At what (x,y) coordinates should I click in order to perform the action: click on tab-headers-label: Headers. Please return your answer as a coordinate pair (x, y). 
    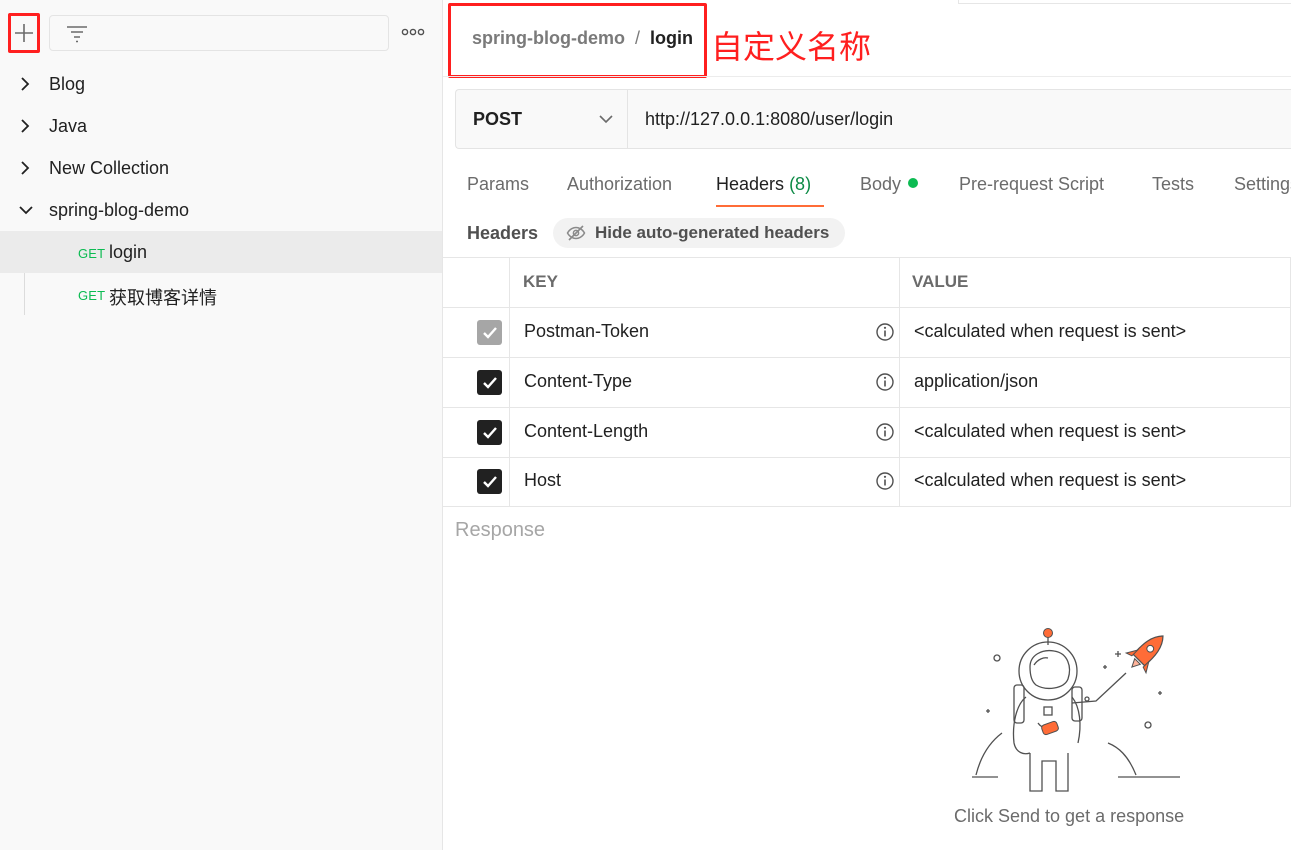
    Looking at the image, I should click on (750, 184).